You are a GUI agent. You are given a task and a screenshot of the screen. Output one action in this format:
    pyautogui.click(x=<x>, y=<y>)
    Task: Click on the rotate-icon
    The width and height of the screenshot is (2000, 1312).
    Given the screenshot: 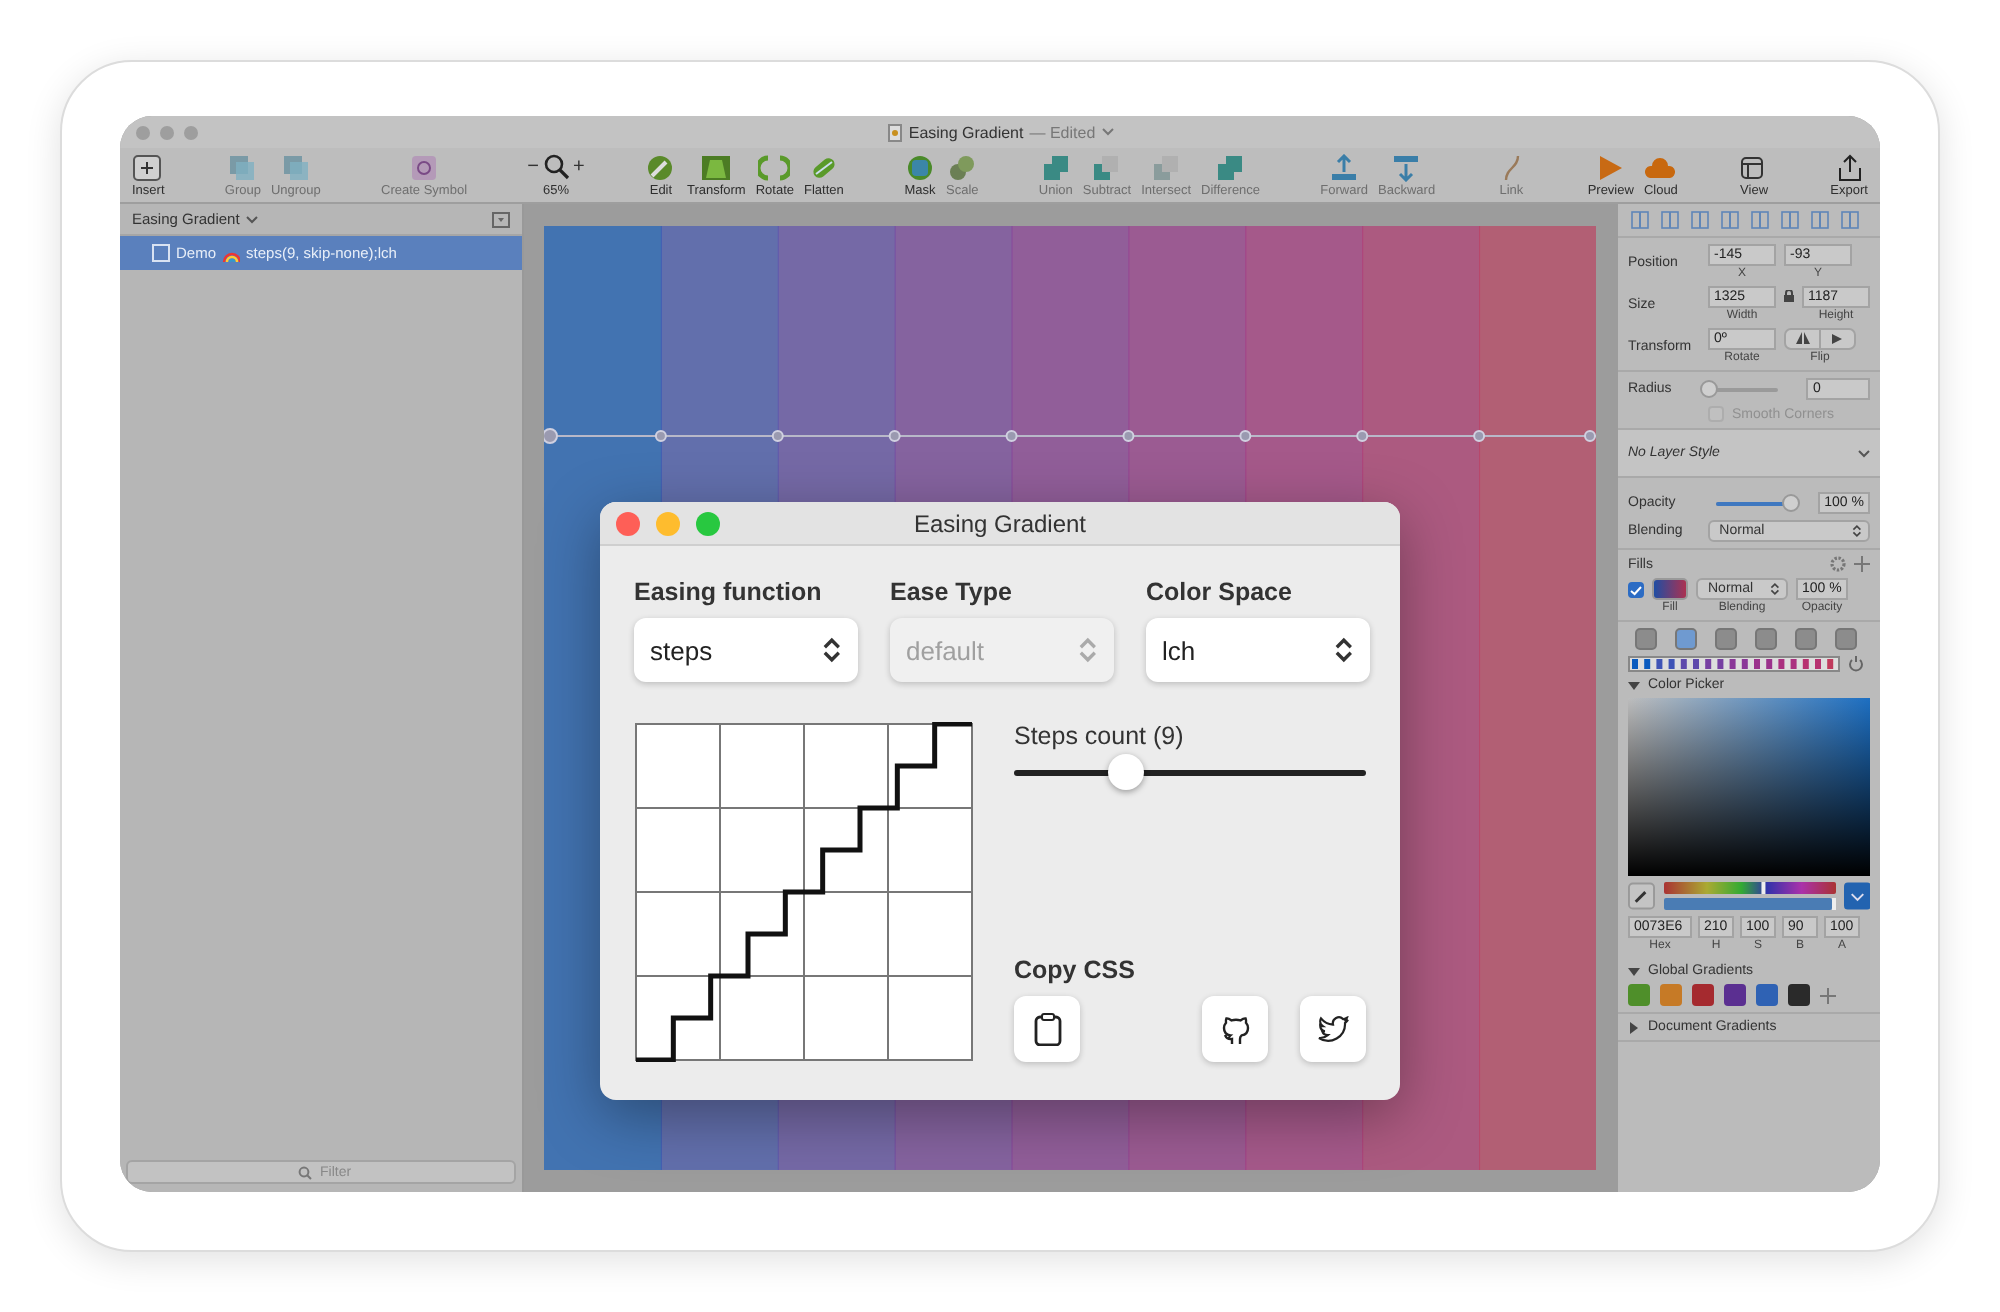 What is the action you would take?
    pyautogui.click(x=774, y=168)
    